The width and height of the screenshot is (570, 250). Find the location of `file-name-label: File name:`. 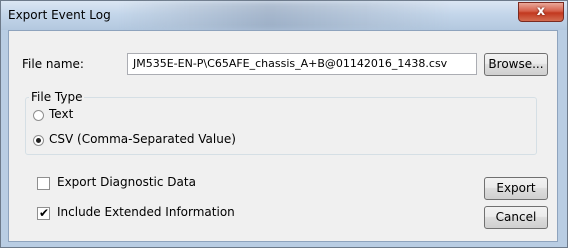

file-name-label: File name: is located at coordinates (53, 64).